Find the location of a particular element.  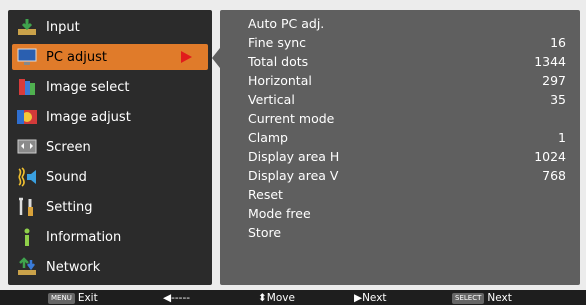

option-total-dots: Total dots 1344 is located at coordinates (407, 61).